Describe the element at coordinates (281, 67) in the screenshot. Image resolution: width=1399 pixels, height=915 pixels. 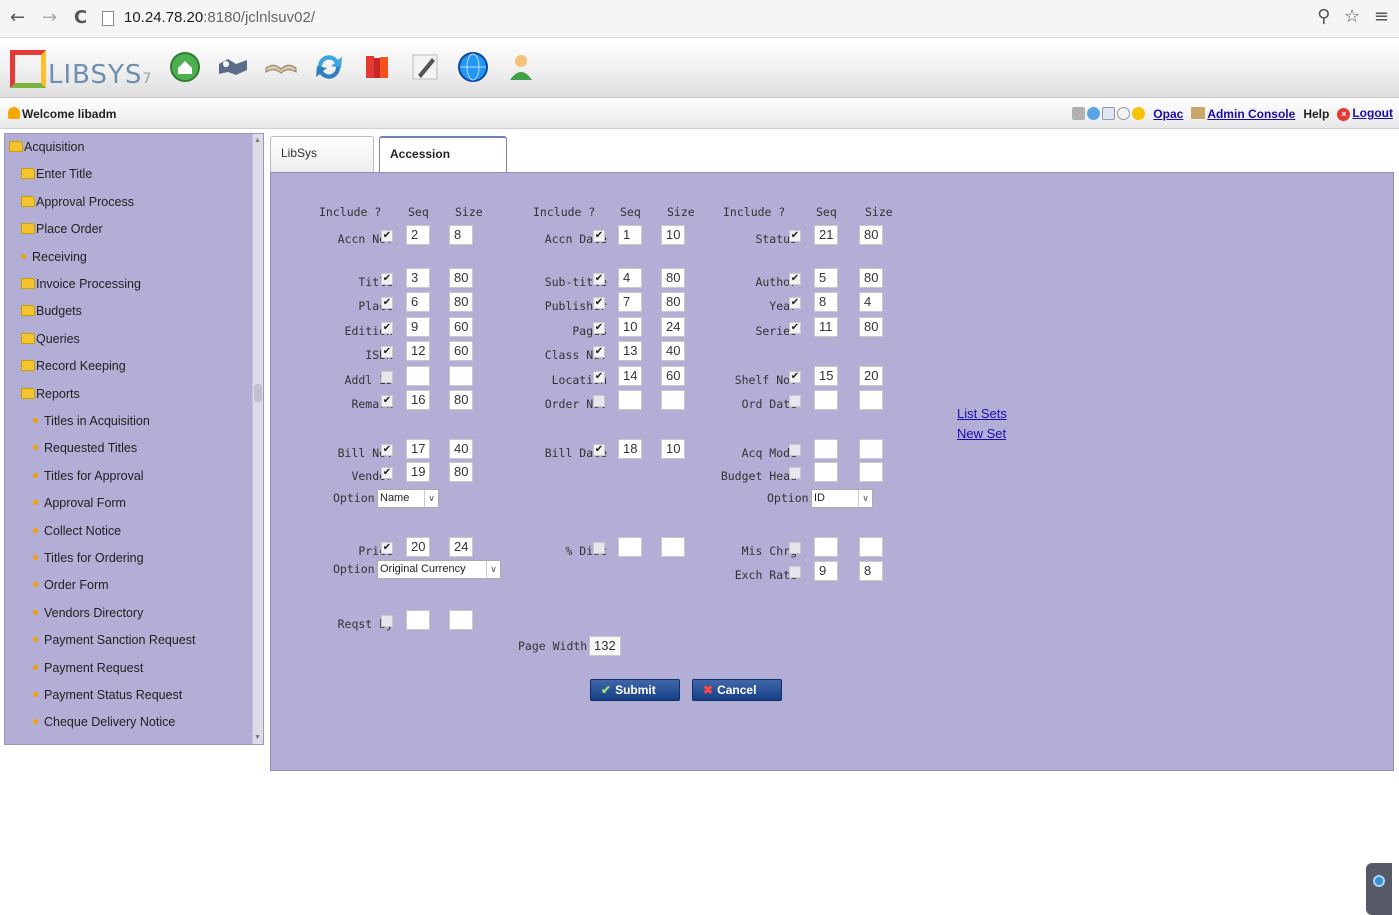
I see `book-open-icon` at that location.